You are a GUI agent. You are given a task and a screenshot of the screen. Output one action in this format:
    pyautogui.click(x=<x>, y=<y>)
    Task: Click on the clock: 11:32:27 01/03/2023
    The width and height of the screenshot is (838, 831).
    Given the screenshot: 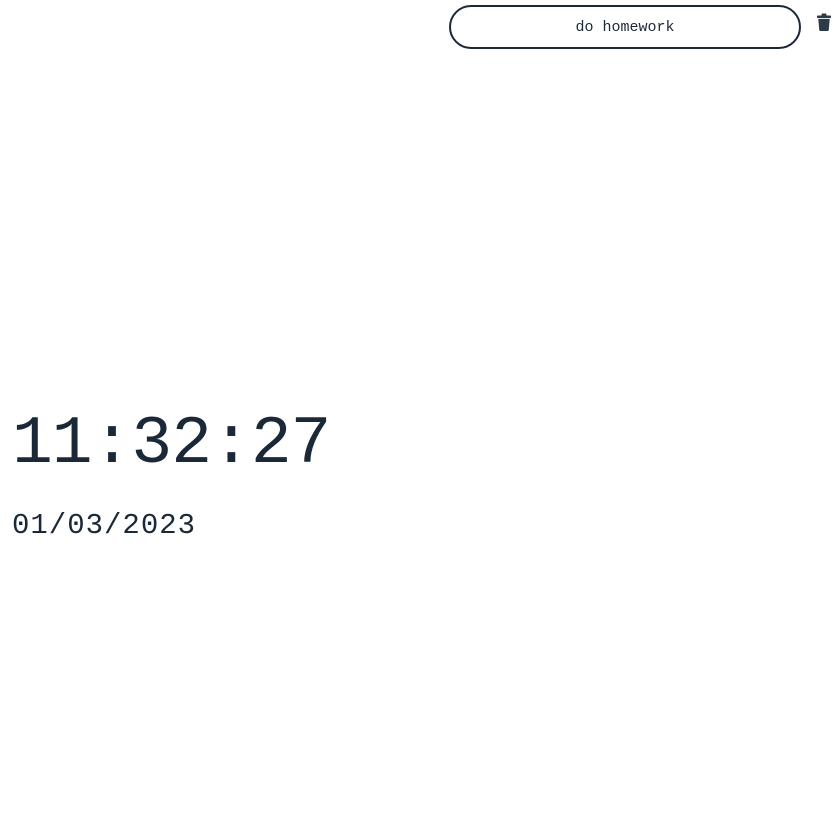 What is the action you would take?
    pyautogui.click(x=171, y=474)
    